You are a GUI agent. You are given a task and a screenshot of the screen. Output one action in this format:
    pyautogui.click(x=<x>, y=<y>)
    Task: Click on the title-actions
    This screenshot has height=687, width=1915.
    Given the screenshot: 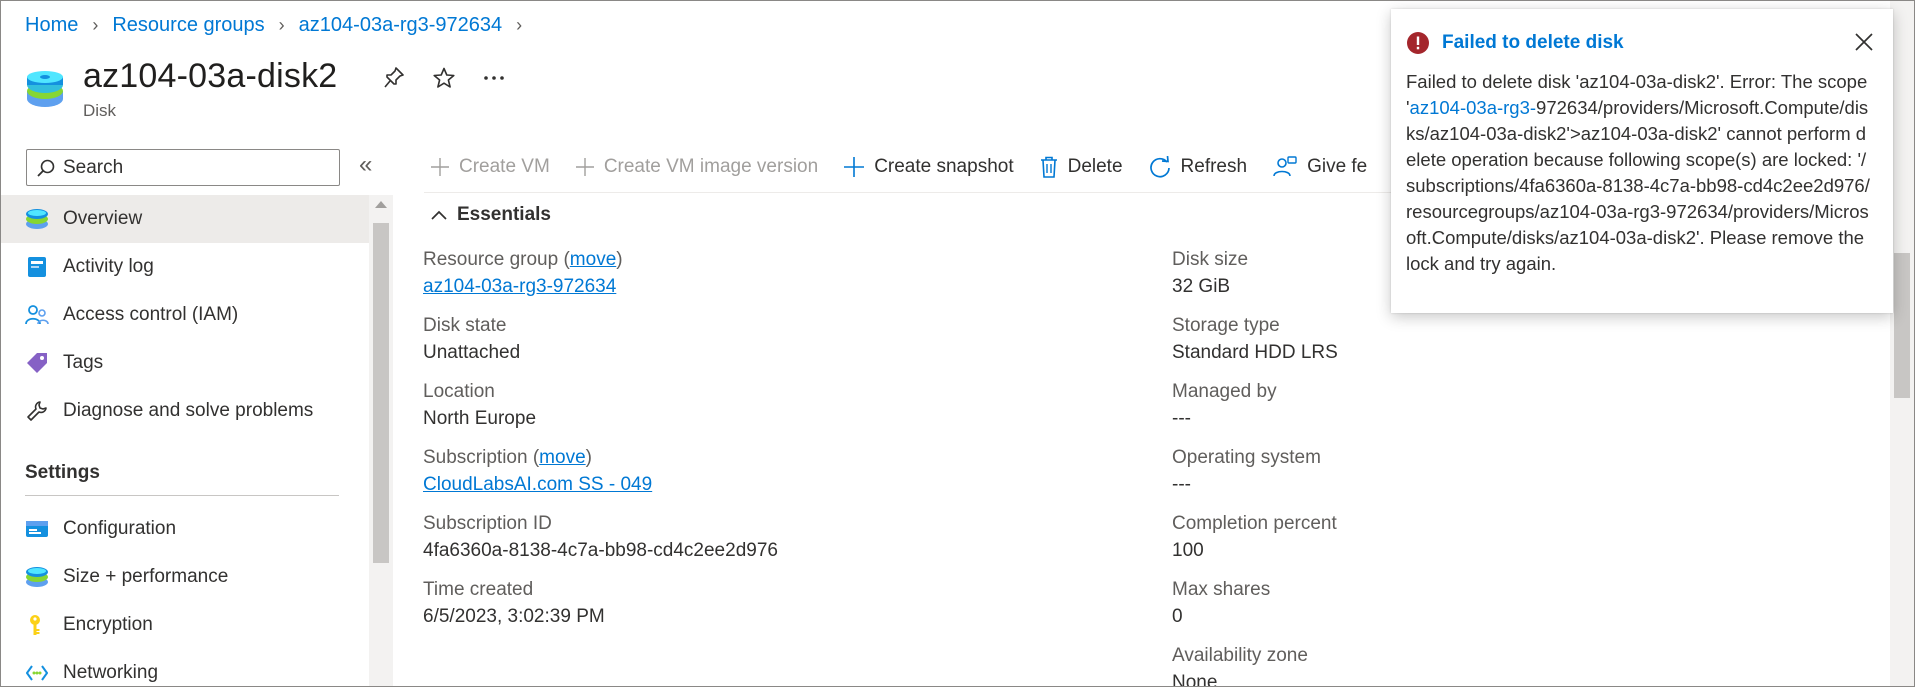 What is the action you would take?
    pyautogui.click(x=444, y=78)
    